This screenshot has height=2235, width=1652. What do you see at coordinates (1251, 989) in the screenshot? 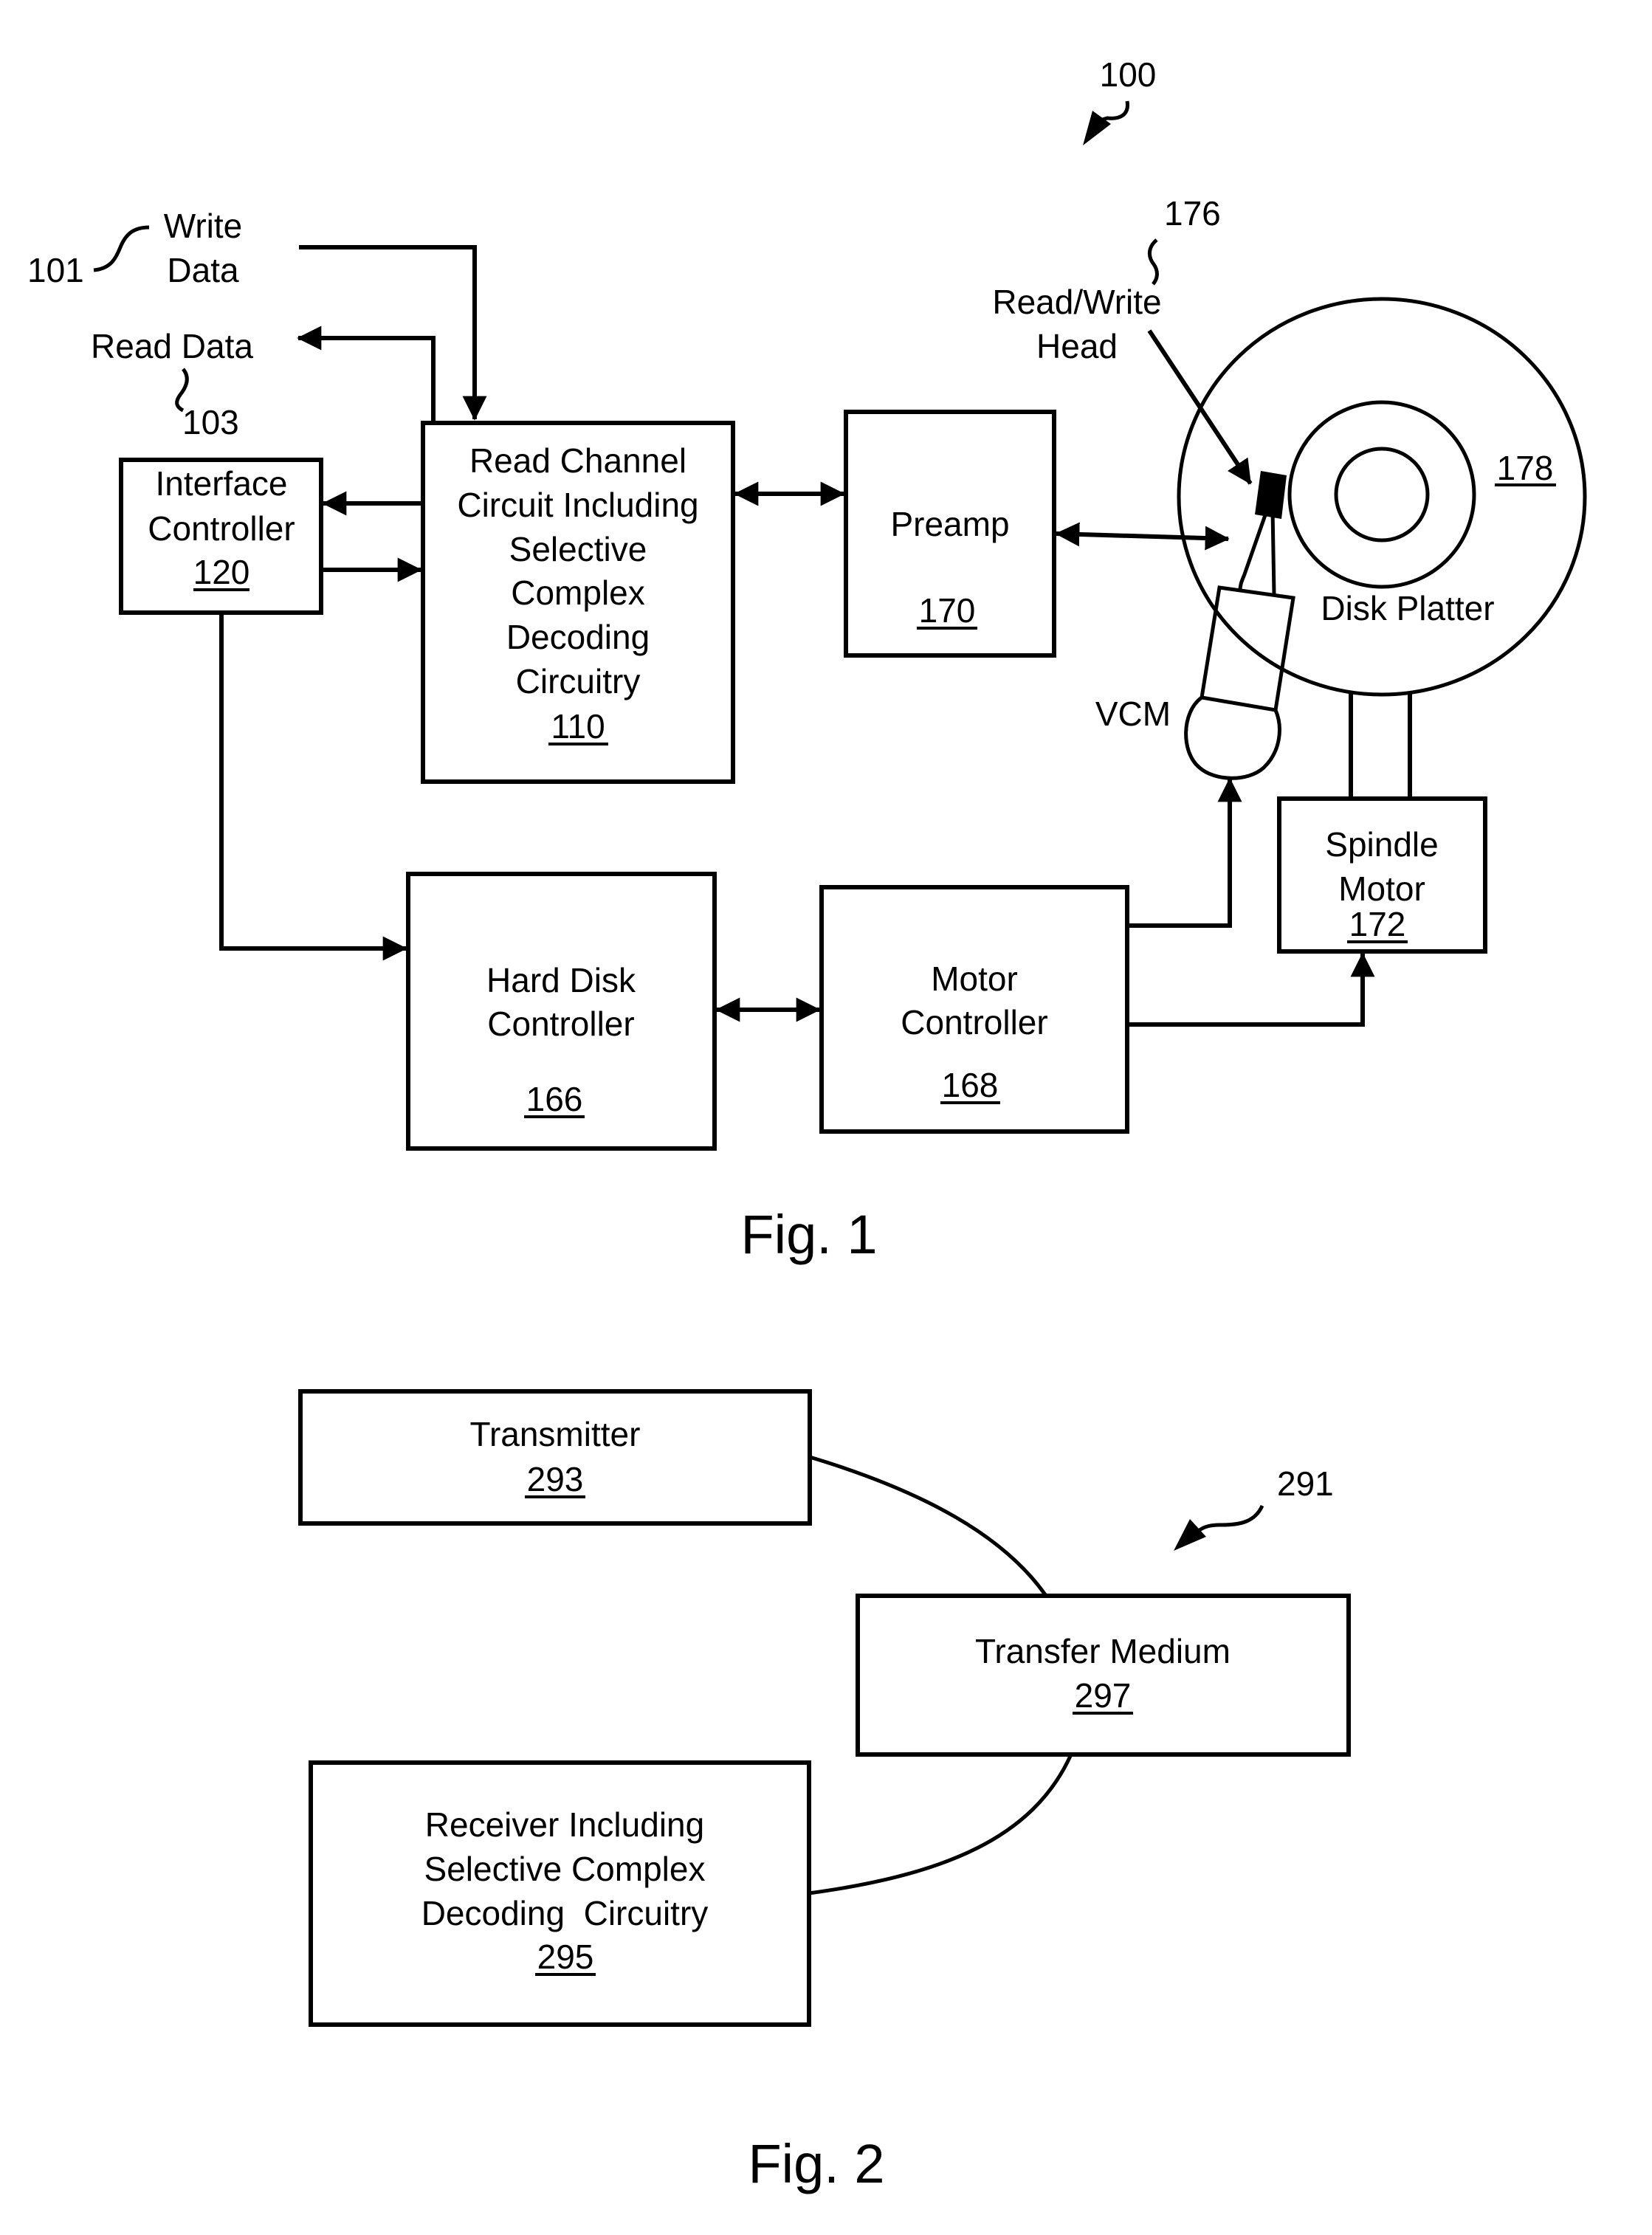
I see `mc-to-spindle-wire` at bounding box center [1251, 989].